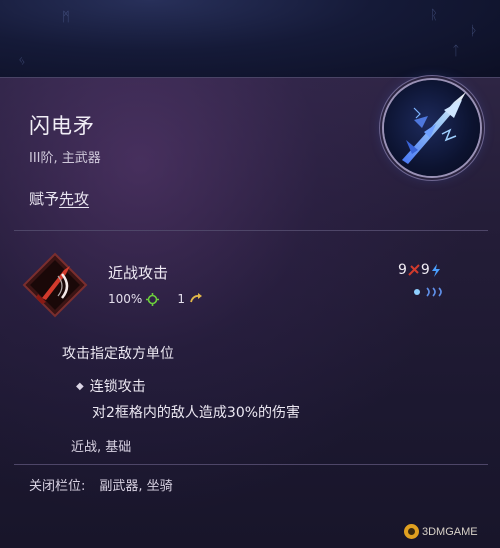 The image size is (500, 548). I want to click on background-top: ᛗ ᚱ ᛏ ᛃ ᚦ, so click(250, 40).